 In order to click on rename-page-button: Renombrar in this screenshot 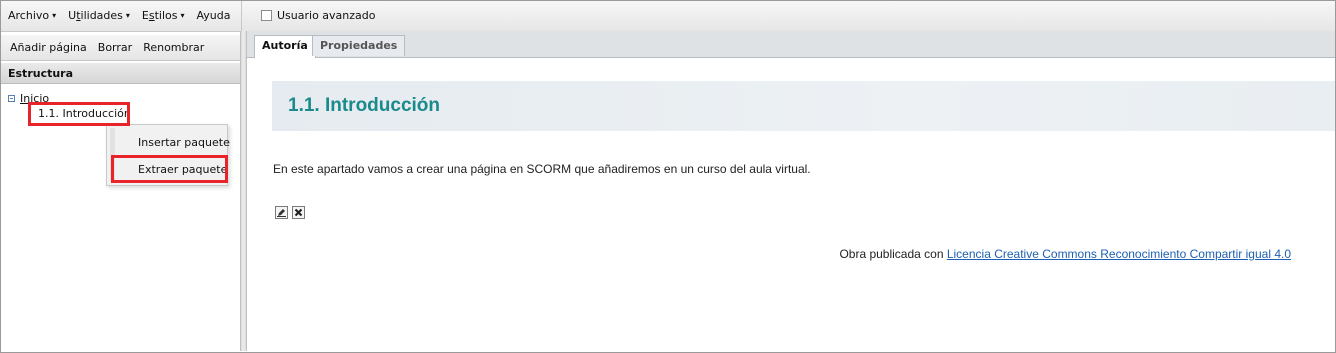, I will do `click(173, 47)`.